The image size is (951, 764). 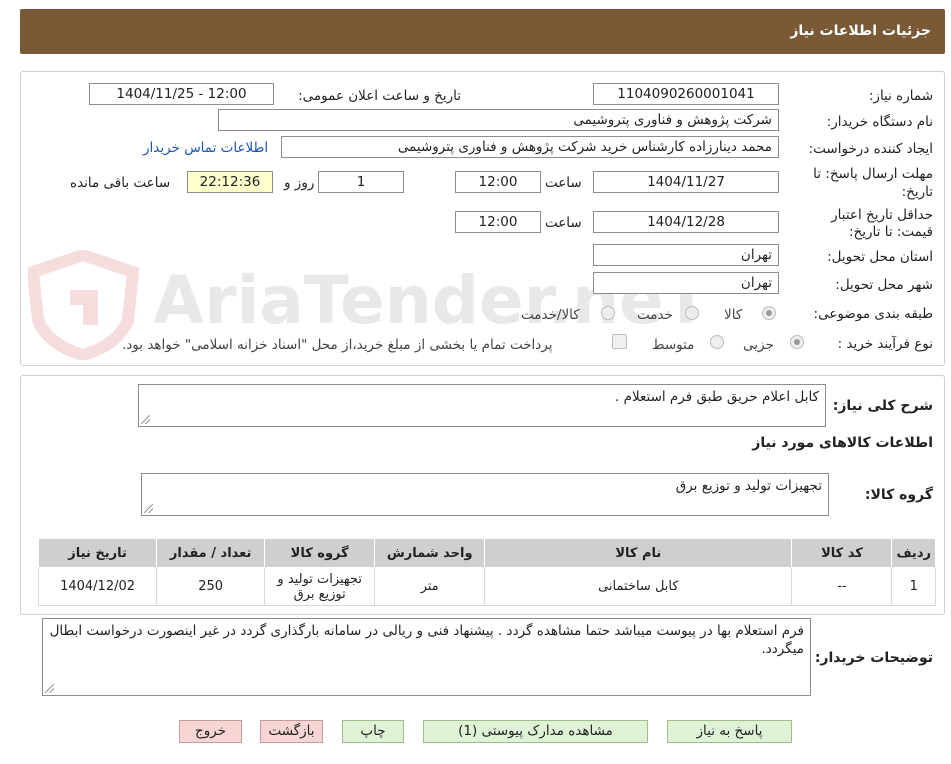 What do you see at coordinates (880, 257) in the screenshot?
I see `delivery-province-label: استان محل تحویل:` at bounding box center [880, 257].